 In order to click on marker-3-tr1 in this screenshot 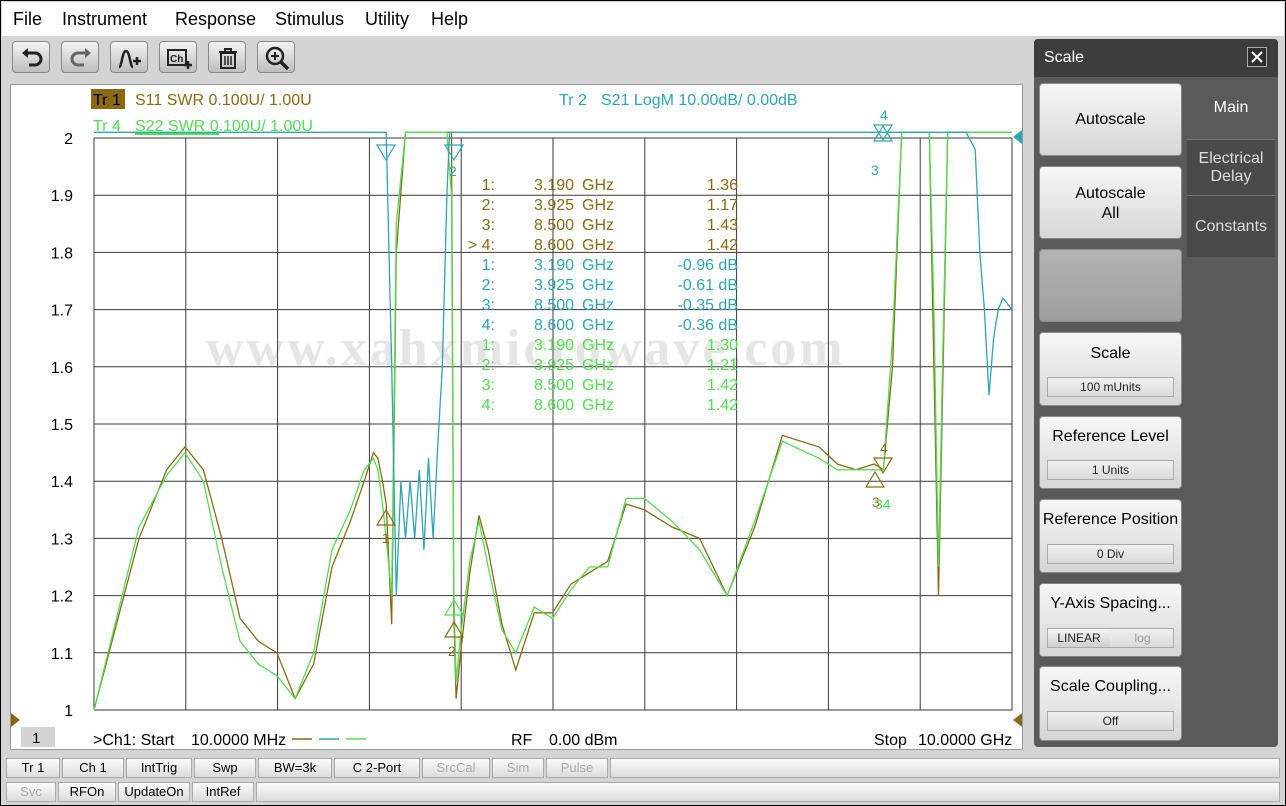, I will do `click(875, 479)`.